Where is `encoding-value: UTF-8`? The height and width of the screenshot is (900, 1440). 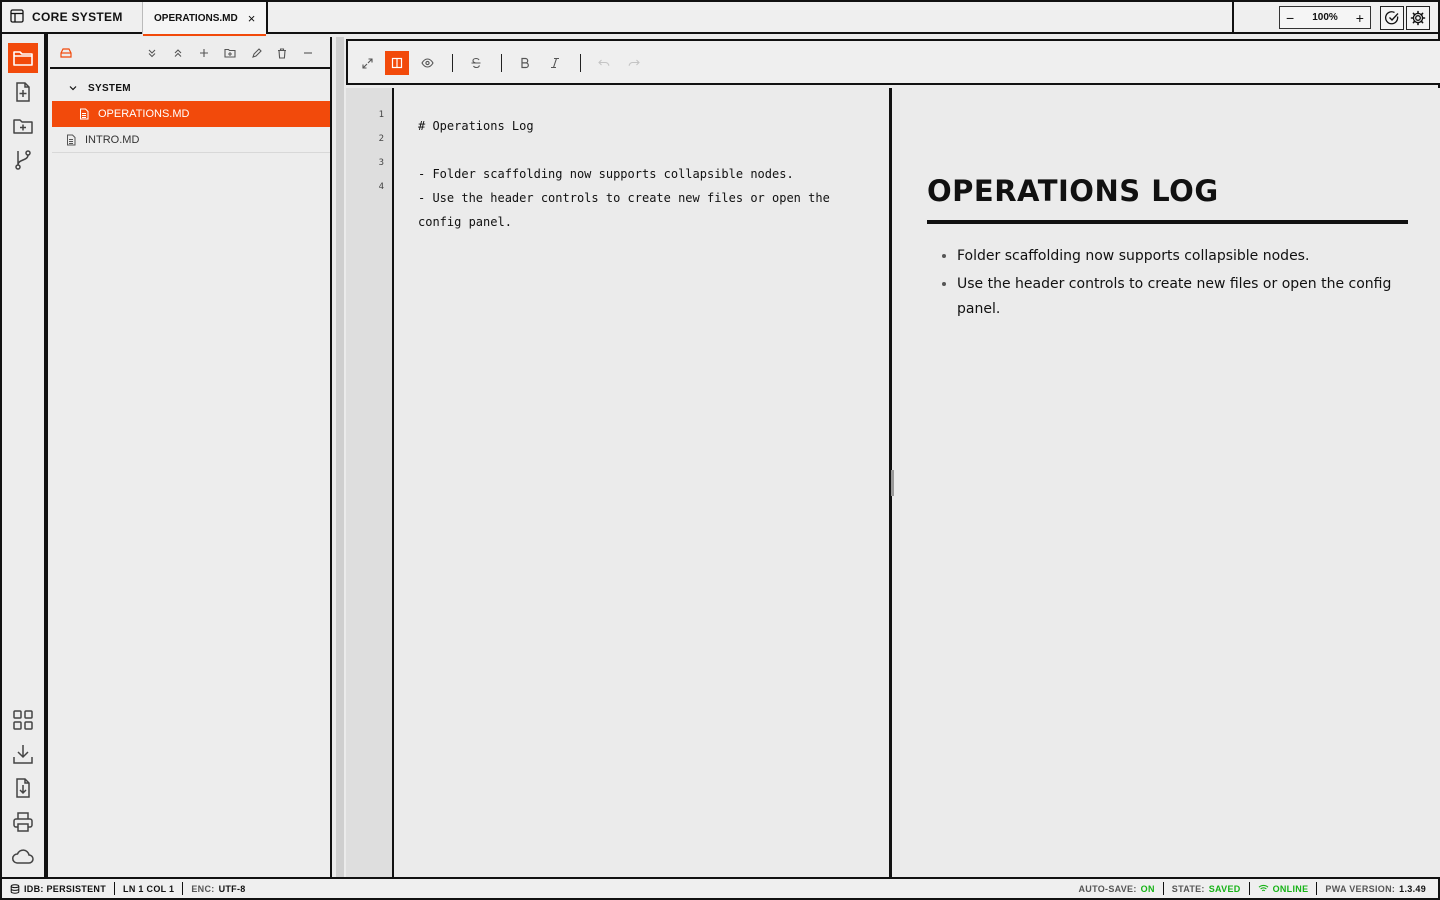 encoding-value: UTF-8 is located at coordinates (232, 888).